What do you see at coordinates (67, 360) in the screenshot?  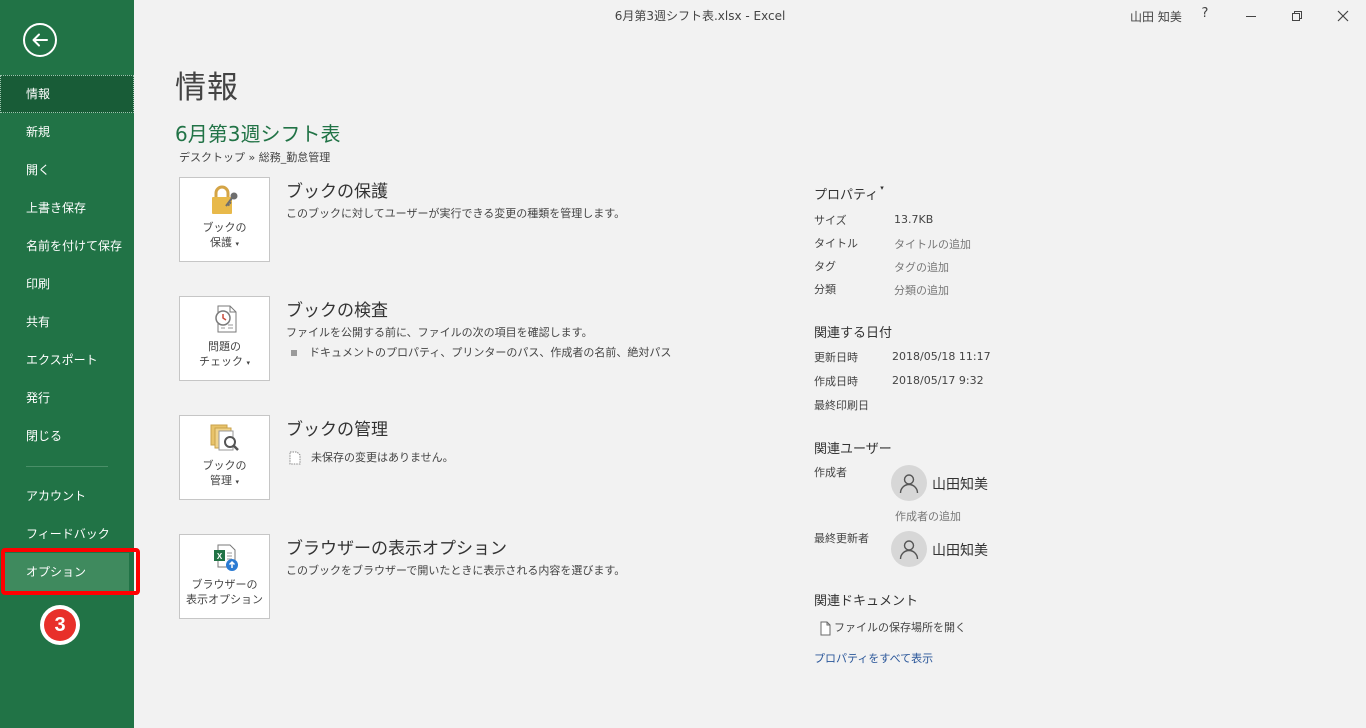 I see `nav-item-export: エクスポート` at bounding box center [67, 360].